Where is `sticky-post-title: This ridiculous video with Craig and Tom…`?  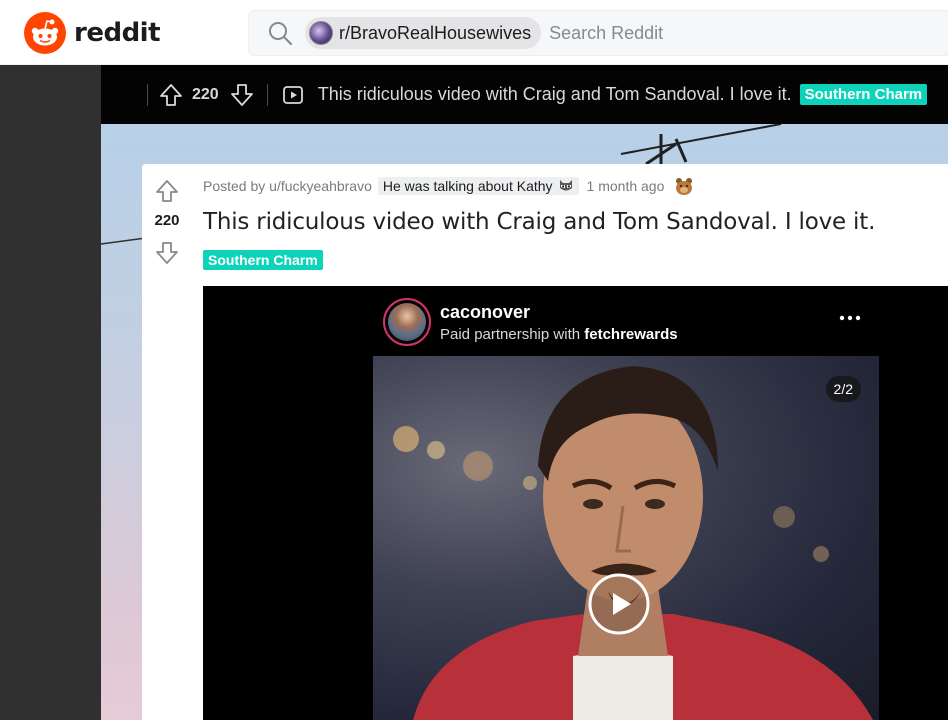 sticky-post-title: This ridiculous video with Craig and Tom… is located at coordinates (555, 94).